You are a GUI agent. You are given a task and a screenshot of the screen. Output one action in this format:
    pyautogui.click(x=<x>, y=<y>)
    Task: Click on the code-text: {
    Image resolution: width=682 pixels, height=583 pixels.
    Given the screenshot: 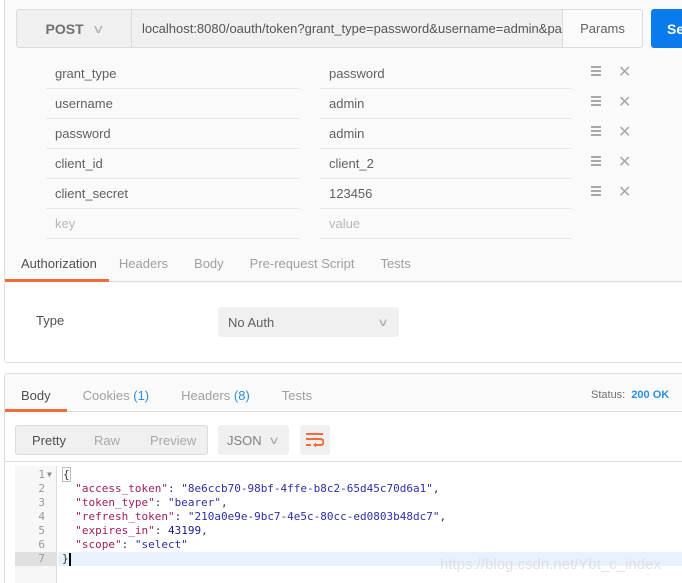 What is the action you would take?
    pyautogui.click(x=66, y=474)
    